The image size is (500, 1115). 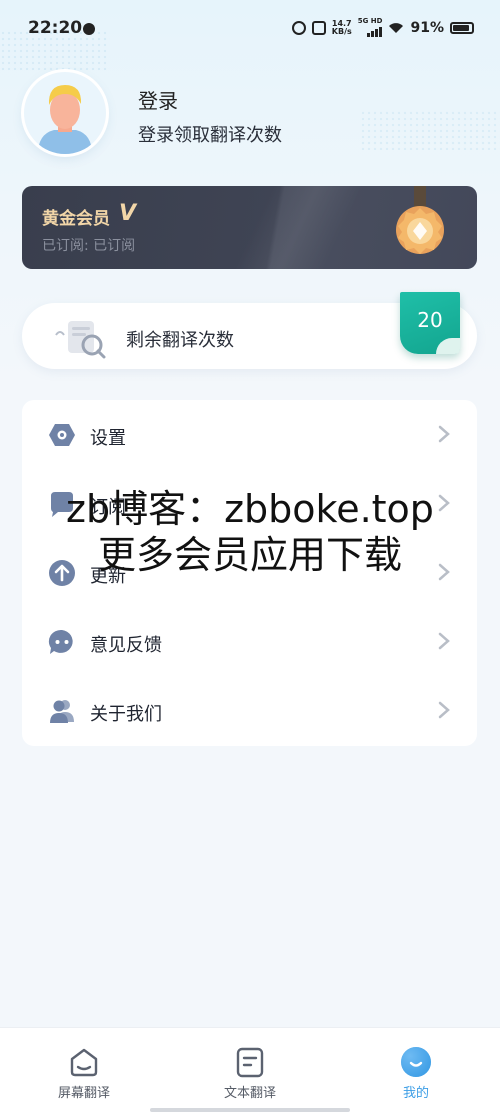 I want to click on tab-screen-translate: 屏幕翻译, so click(x=84, y=1071).